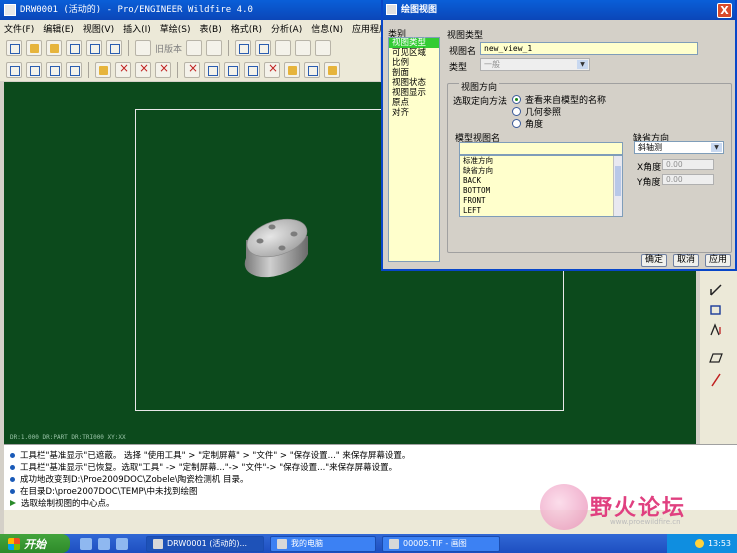  I want to click on task-label: 00005.TIF - 画图, so click(435, 543).